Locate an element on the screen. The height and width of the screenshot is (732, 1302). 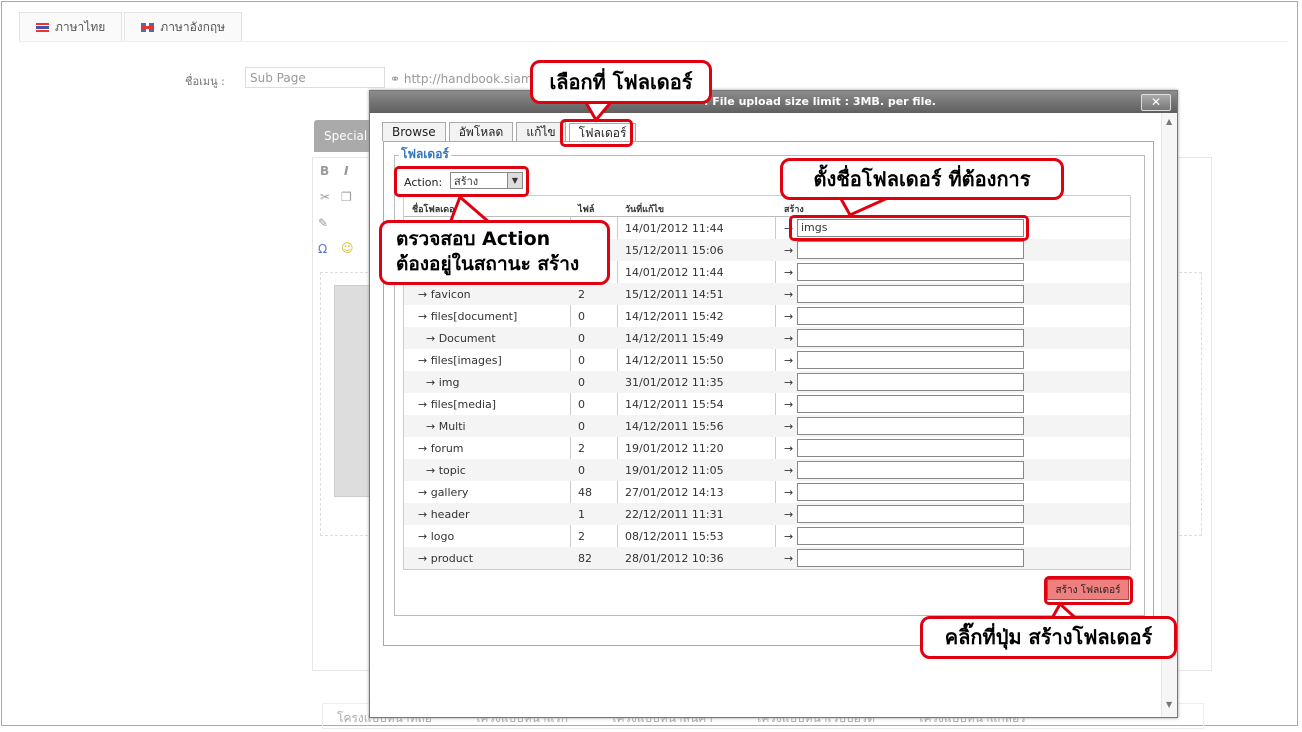
callout-select-folder: เลือกที่ โฟลเดอร์ is located at coordinates (621, 82).